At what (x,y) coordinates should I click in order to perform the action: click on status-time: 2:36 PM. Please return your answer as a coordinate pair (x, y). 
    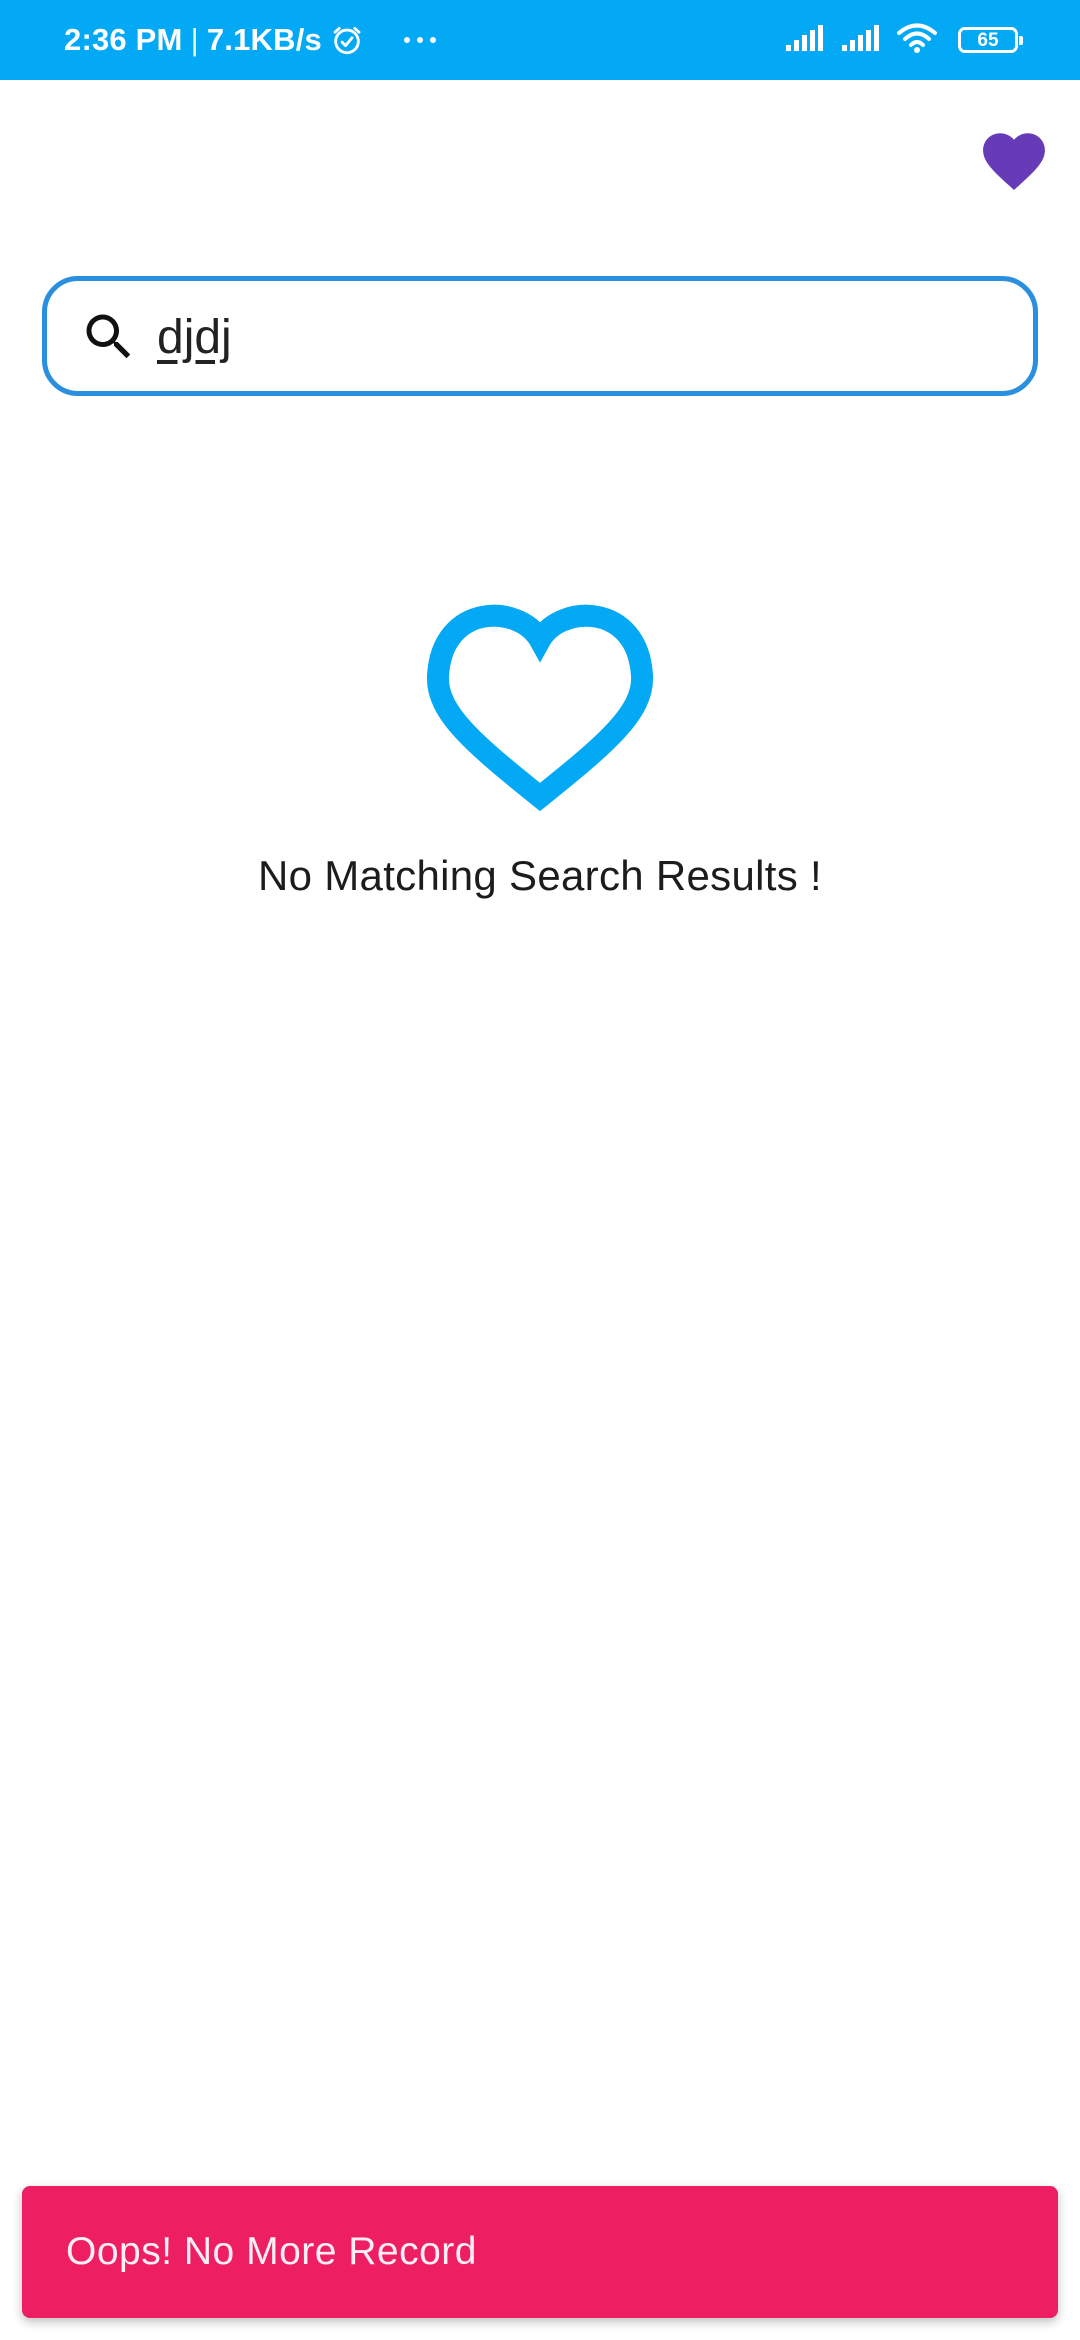
    Looking at the image, I should click on (123, 39).